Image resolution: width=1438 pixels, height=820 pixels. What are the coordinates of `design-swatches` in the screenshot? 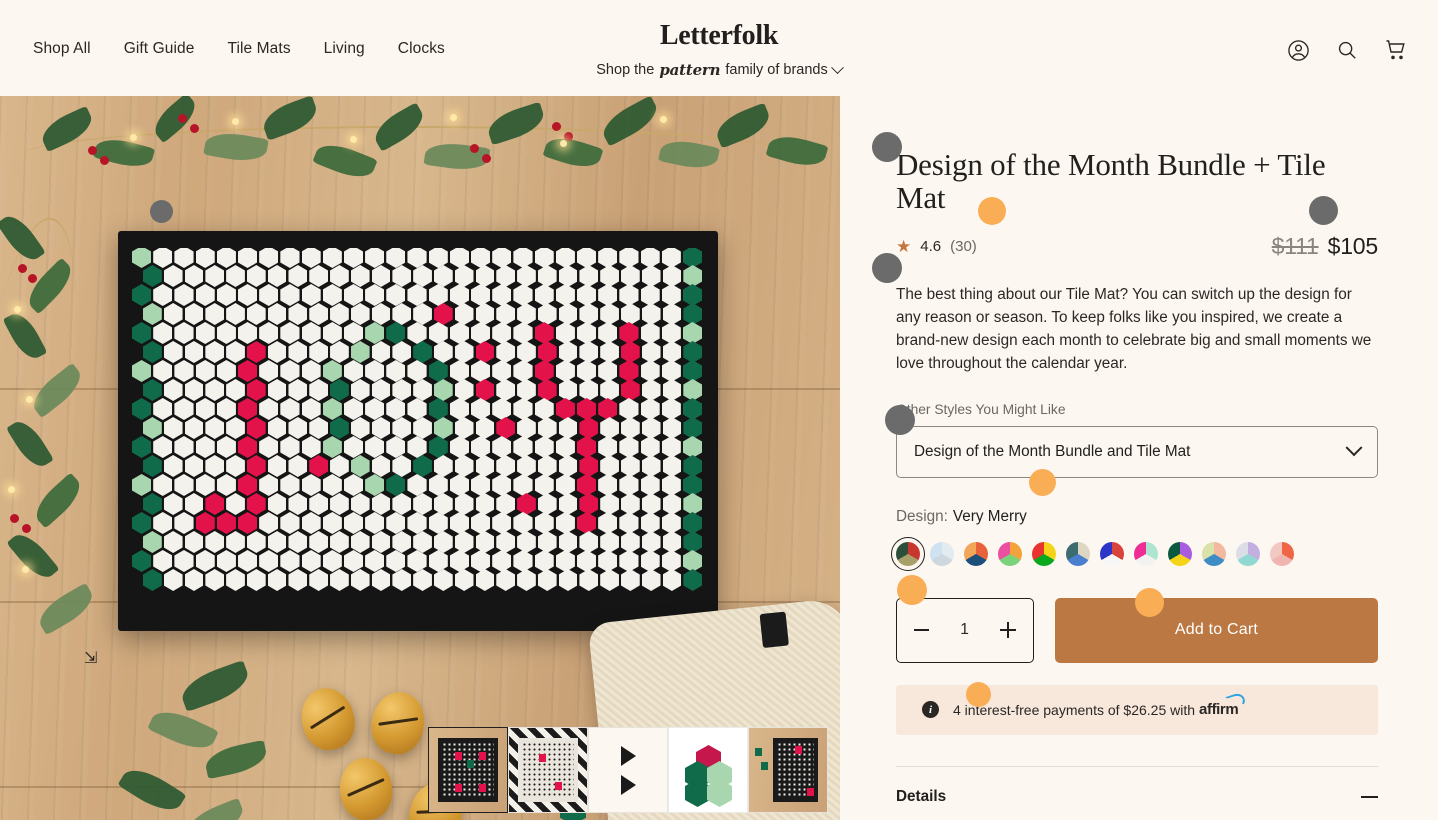 It's located at (1134, 553).